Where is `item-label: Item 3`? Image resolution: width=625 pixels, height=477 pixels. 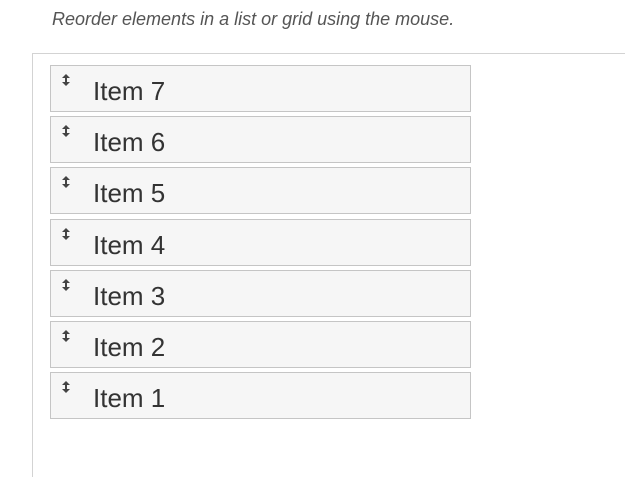
item-label: Item 3 is located at coordinates (129, 295).